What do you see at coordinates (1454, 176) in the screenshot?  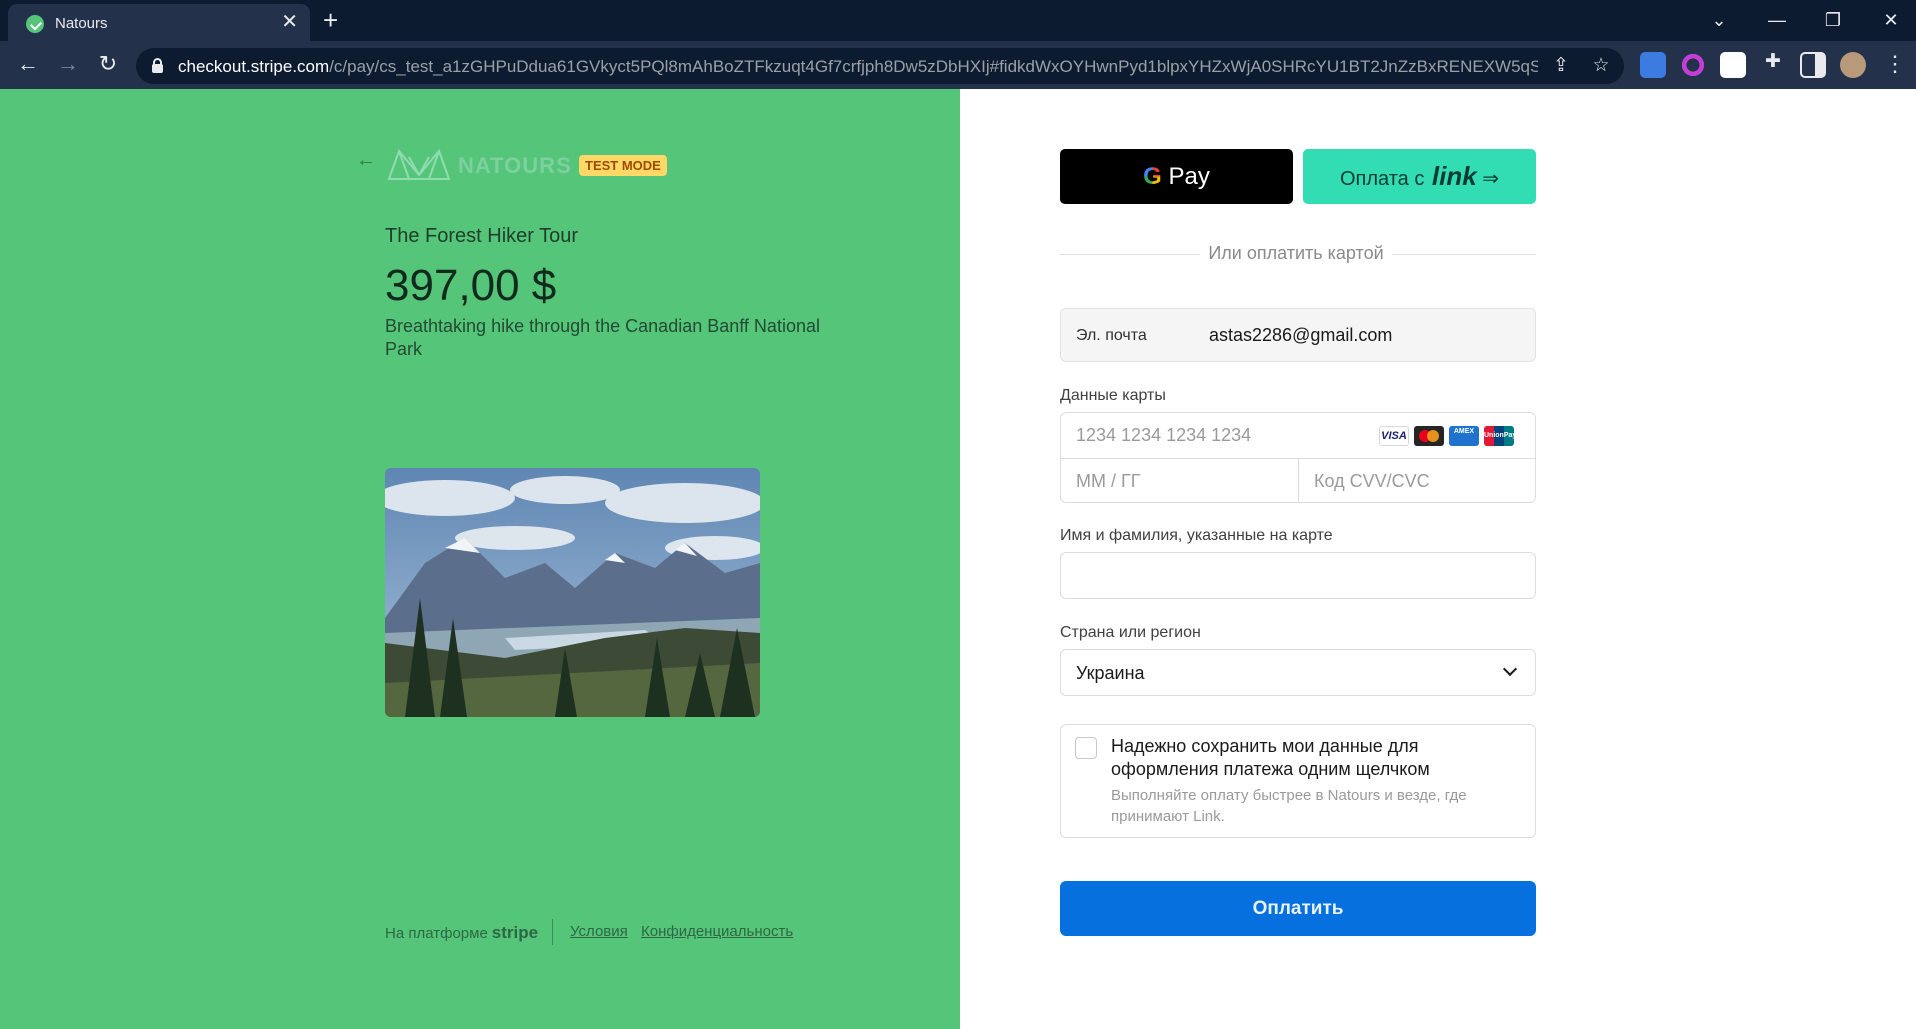 I see `link-logo: link` at bounding box center [1454, 176].